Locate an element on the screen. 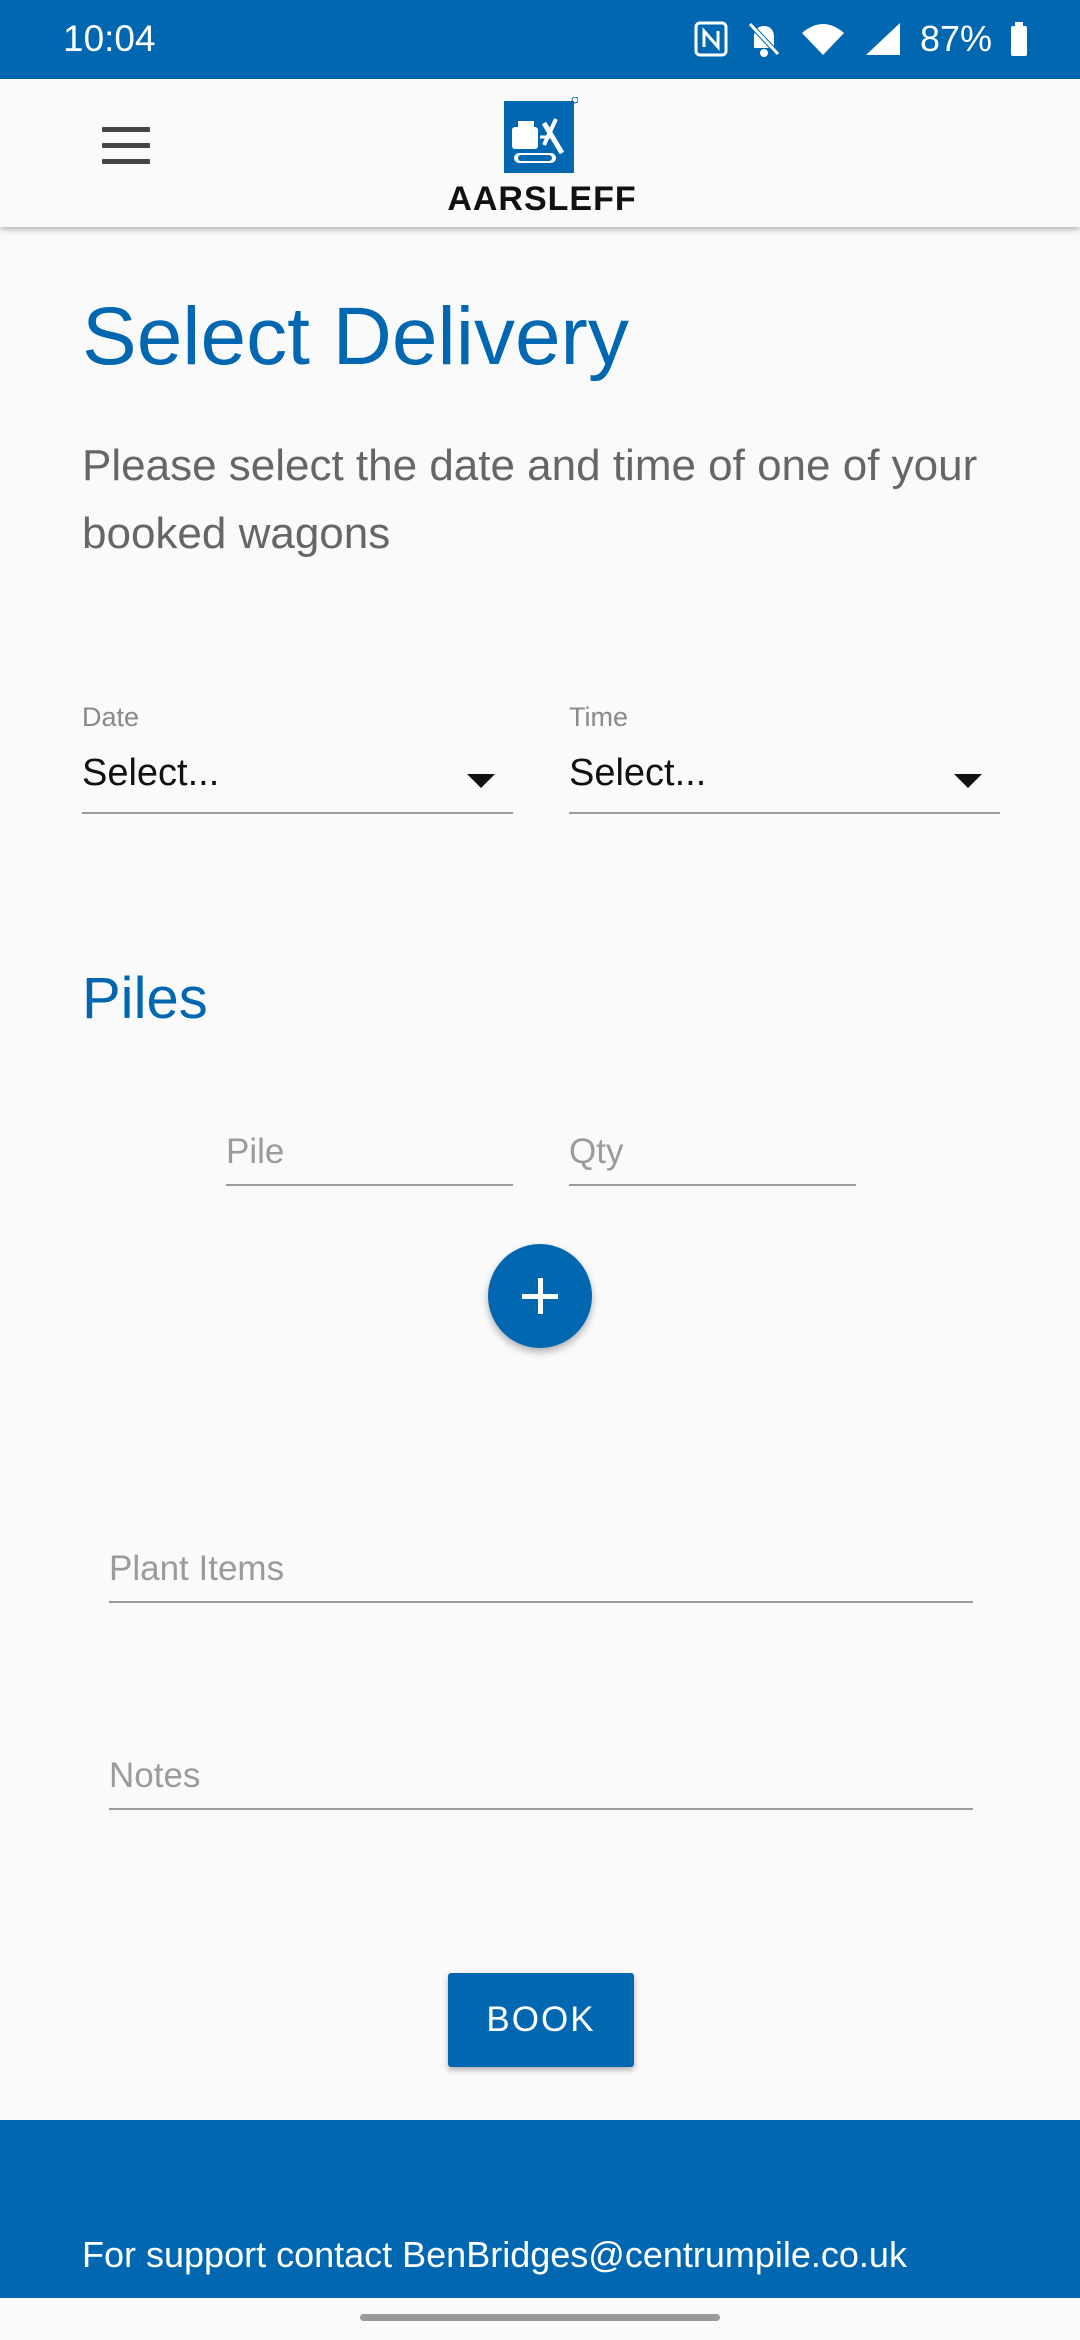 The image size is (1080, 2340). logo-mark-icon is located at coordinates (541, 135).